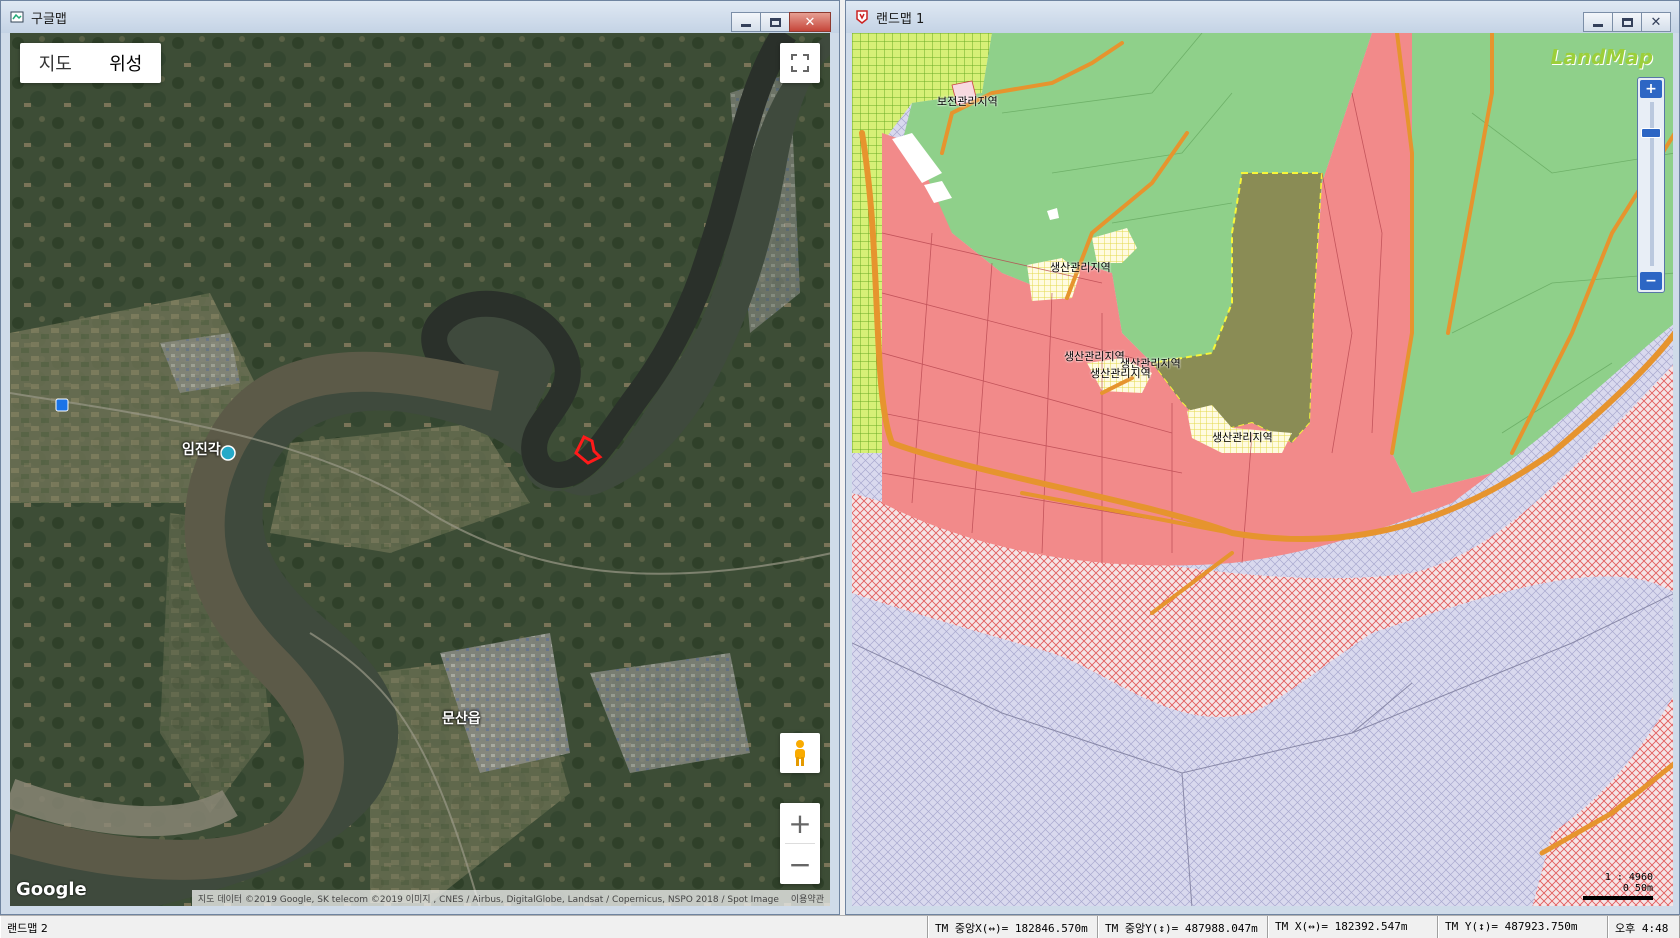 This screenshot has height=938, width=1680. Describe the element at coordinates (461, 719) in the screenshot. I see `place-label-munsan: 문산읍` at that location.